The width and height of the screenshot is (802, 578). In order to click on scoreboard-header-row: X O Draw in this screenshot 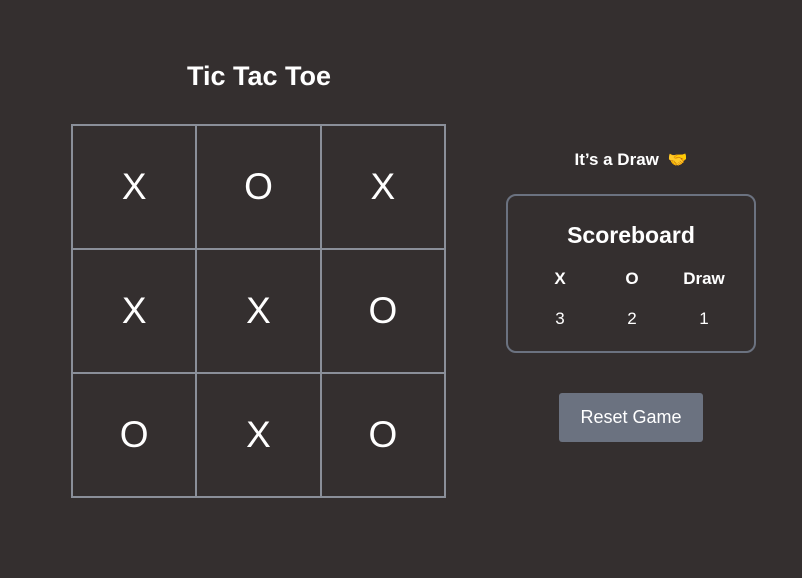, I will do `click(632, 279)`.